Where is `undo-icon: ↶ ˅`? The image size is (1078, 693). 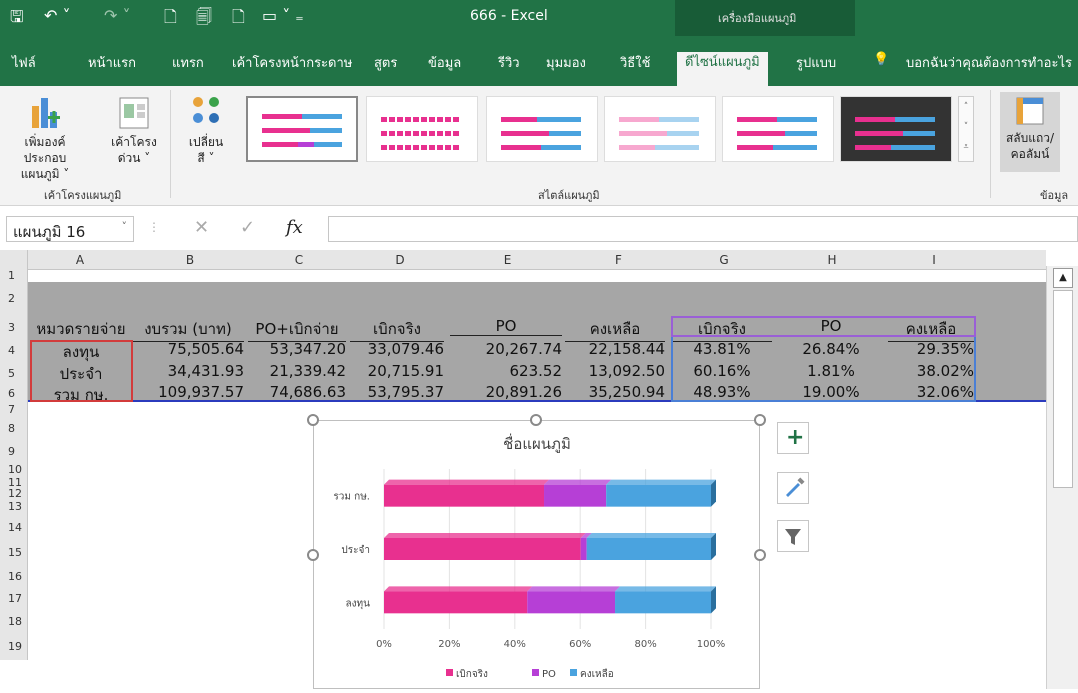 undo-icon: ↶ ˅ is located at coordinates (57, 15).